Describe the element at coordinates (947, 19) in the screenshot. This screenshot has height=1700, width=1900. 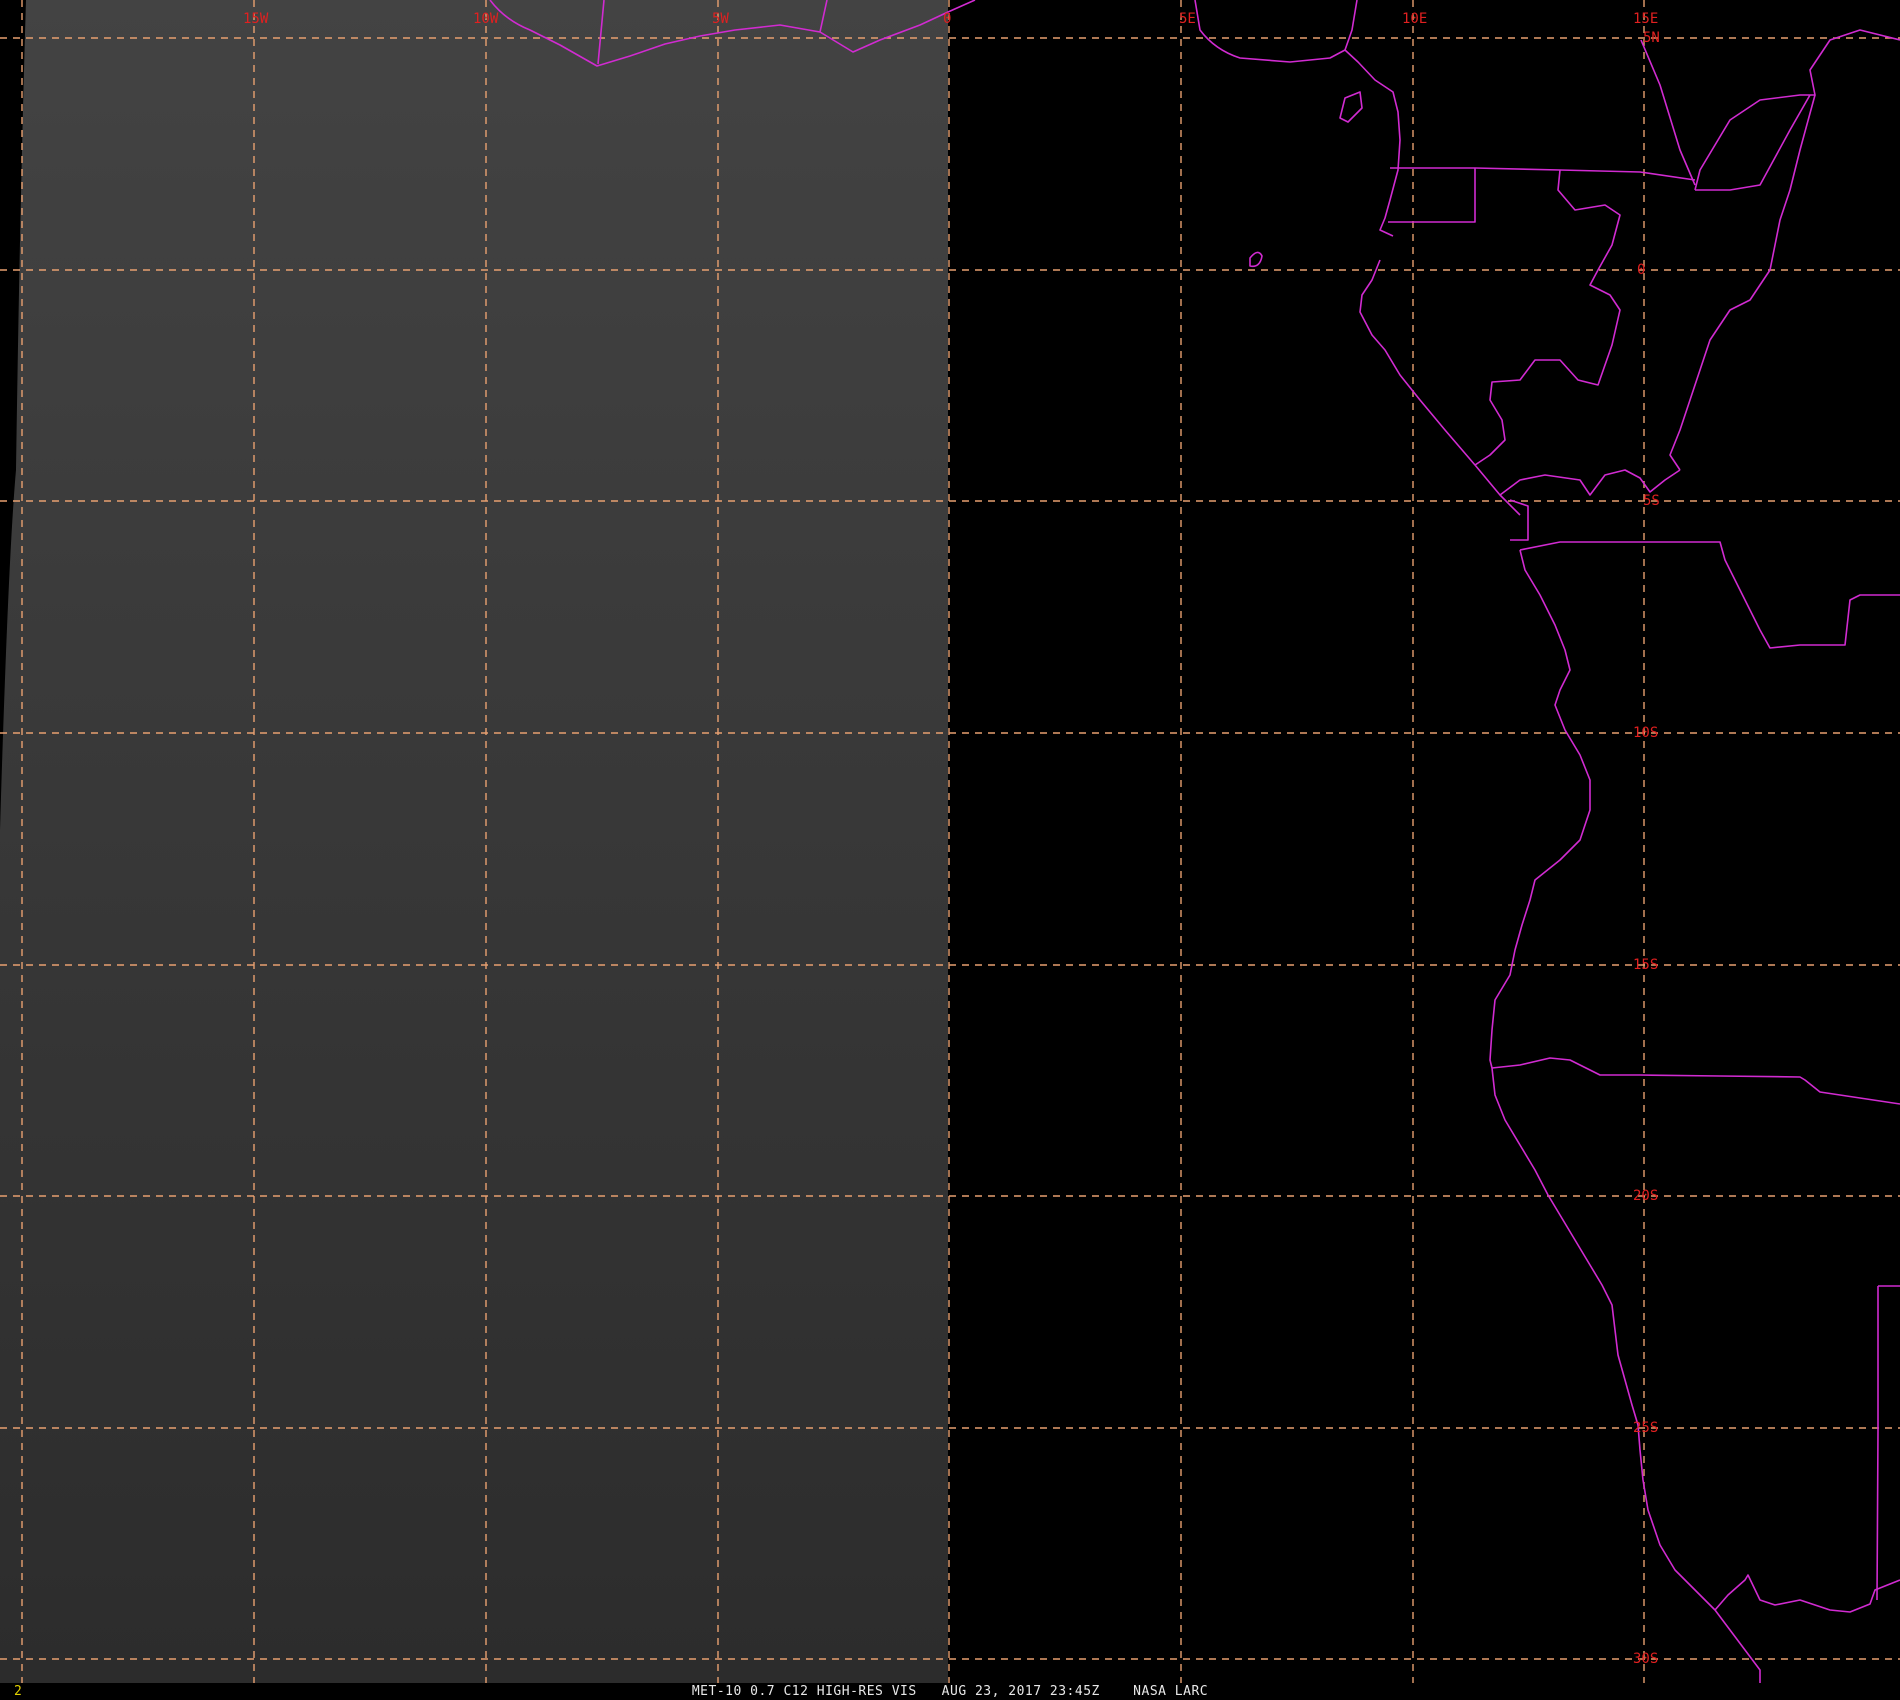
I see `lon-label-0: 0` at that location.